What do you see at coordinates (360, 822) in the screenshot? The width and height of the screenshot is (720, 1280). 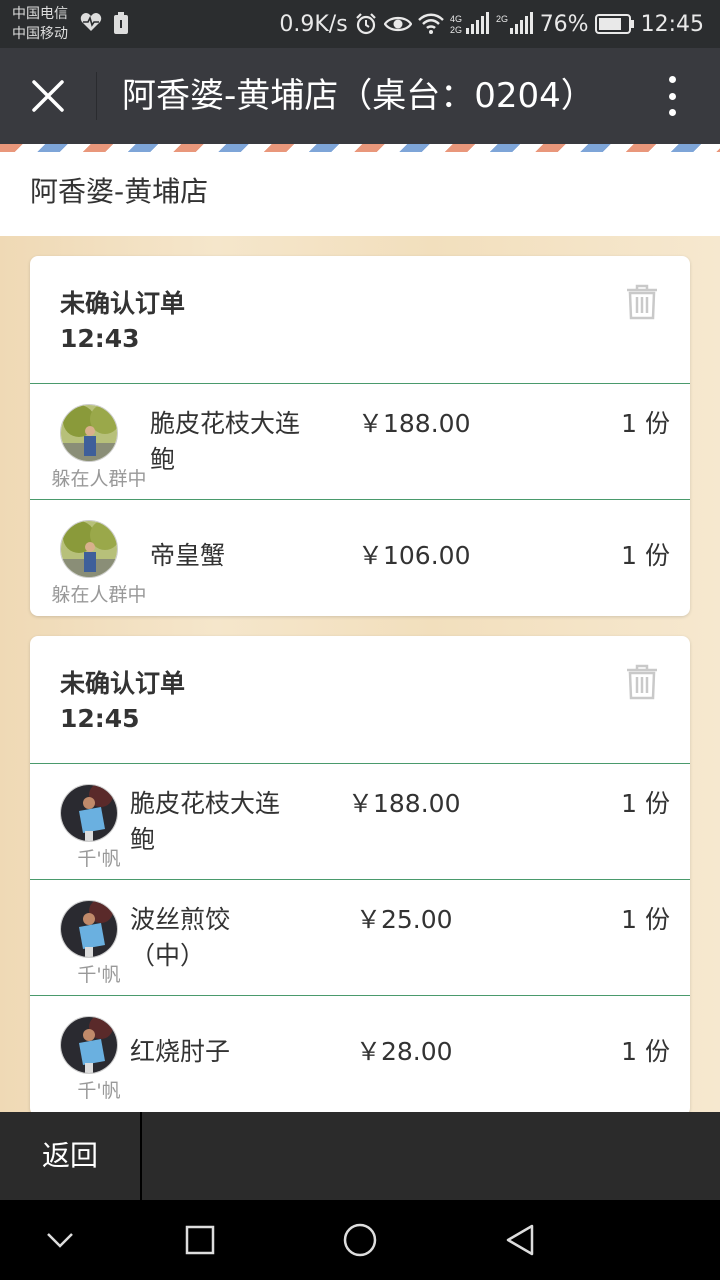 I see `order-item-row: 千'帆 脆皮花枝大连鲍 ￥188.00 1 份` at bounding box center [360, 822].